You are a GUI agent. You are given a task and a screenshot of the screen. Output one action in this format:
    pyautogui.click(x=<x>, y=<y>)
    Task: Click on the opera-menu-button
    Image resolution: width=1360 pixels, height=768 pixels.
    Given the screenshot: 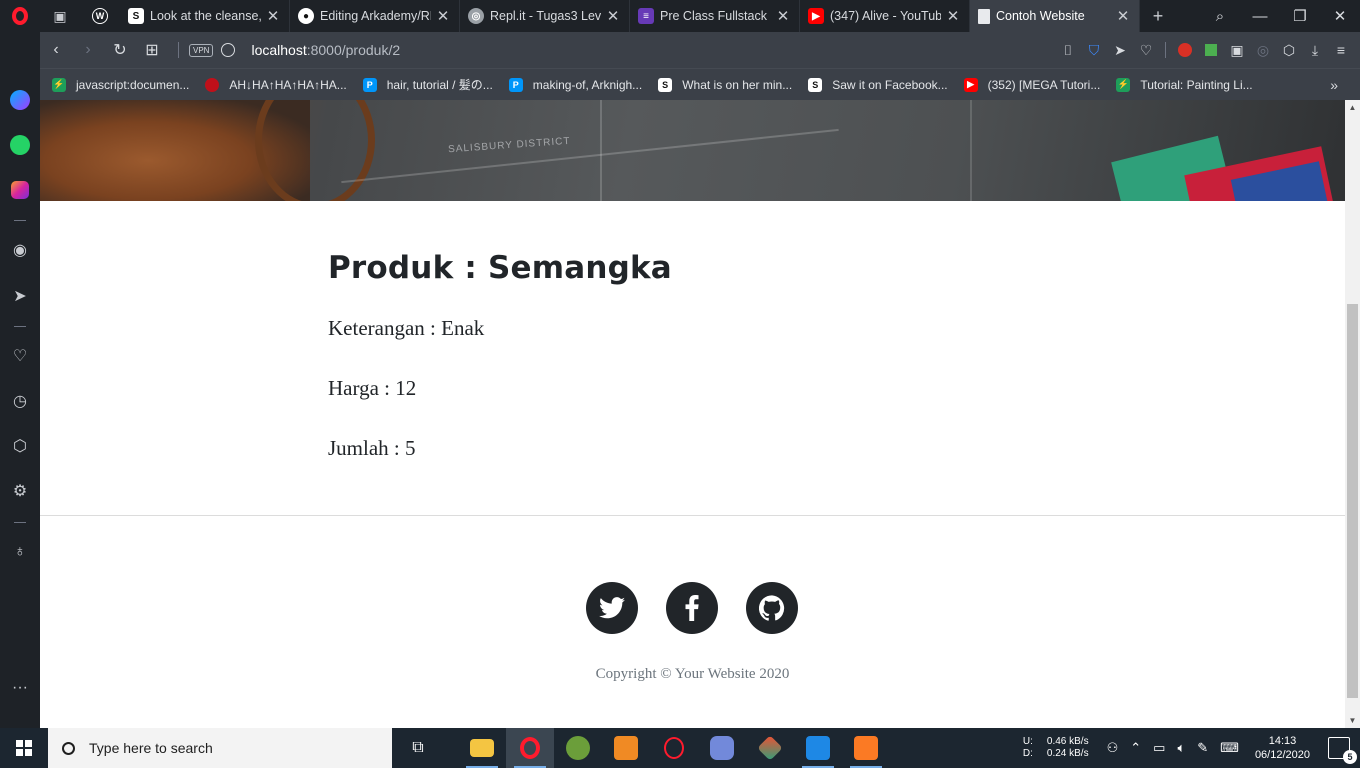 What is the action you would take?
    pyautogui.click(x=20, y=16)
    